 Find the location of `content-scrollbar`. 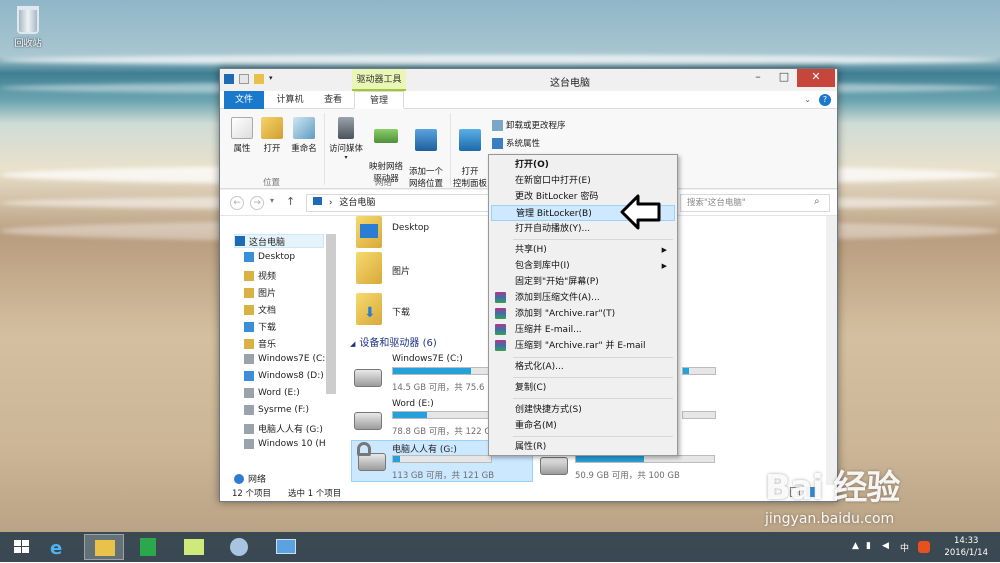

content-scrollbar is located at coordinates (831, 351).